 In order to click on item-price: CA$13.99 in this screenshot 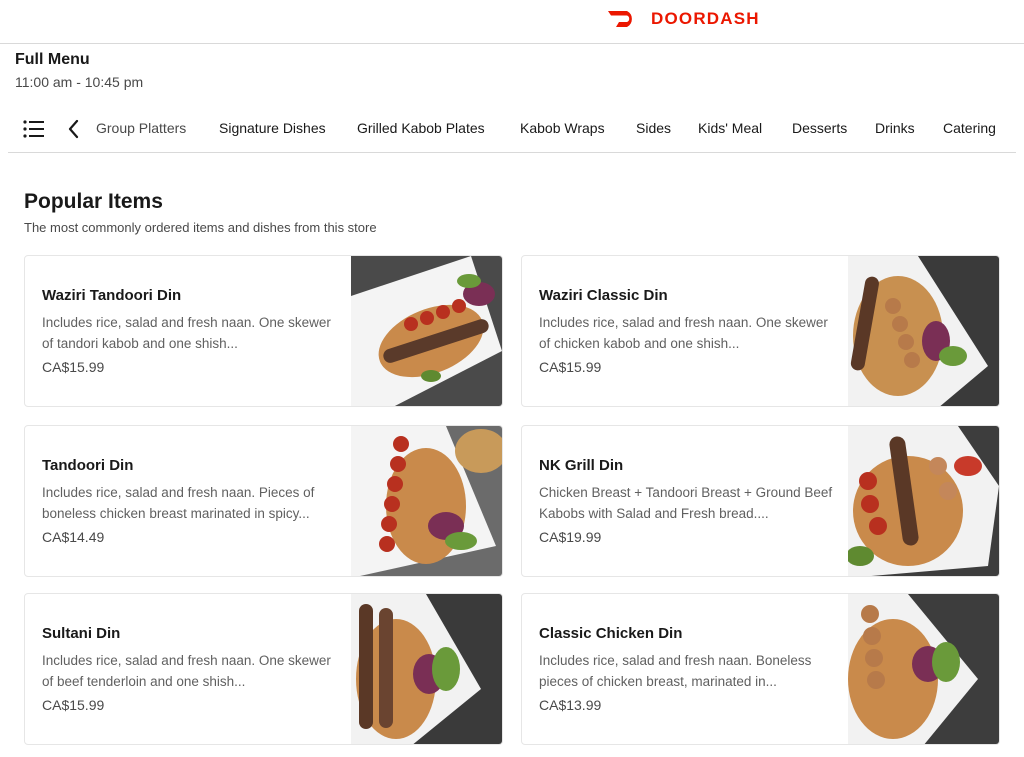, I will do `click(570, 705)`.